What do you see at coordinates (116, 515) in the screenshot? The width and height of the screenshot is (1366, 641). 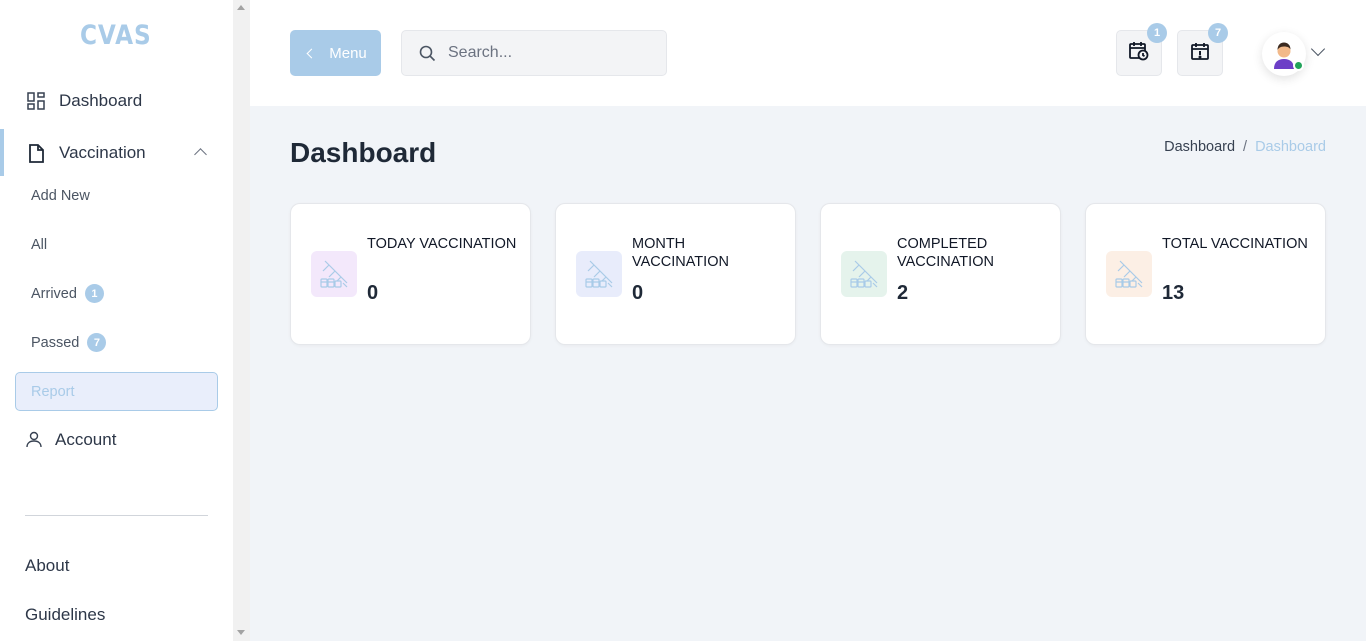 I see `sidebar-divider` at bounding box center [116, 515].